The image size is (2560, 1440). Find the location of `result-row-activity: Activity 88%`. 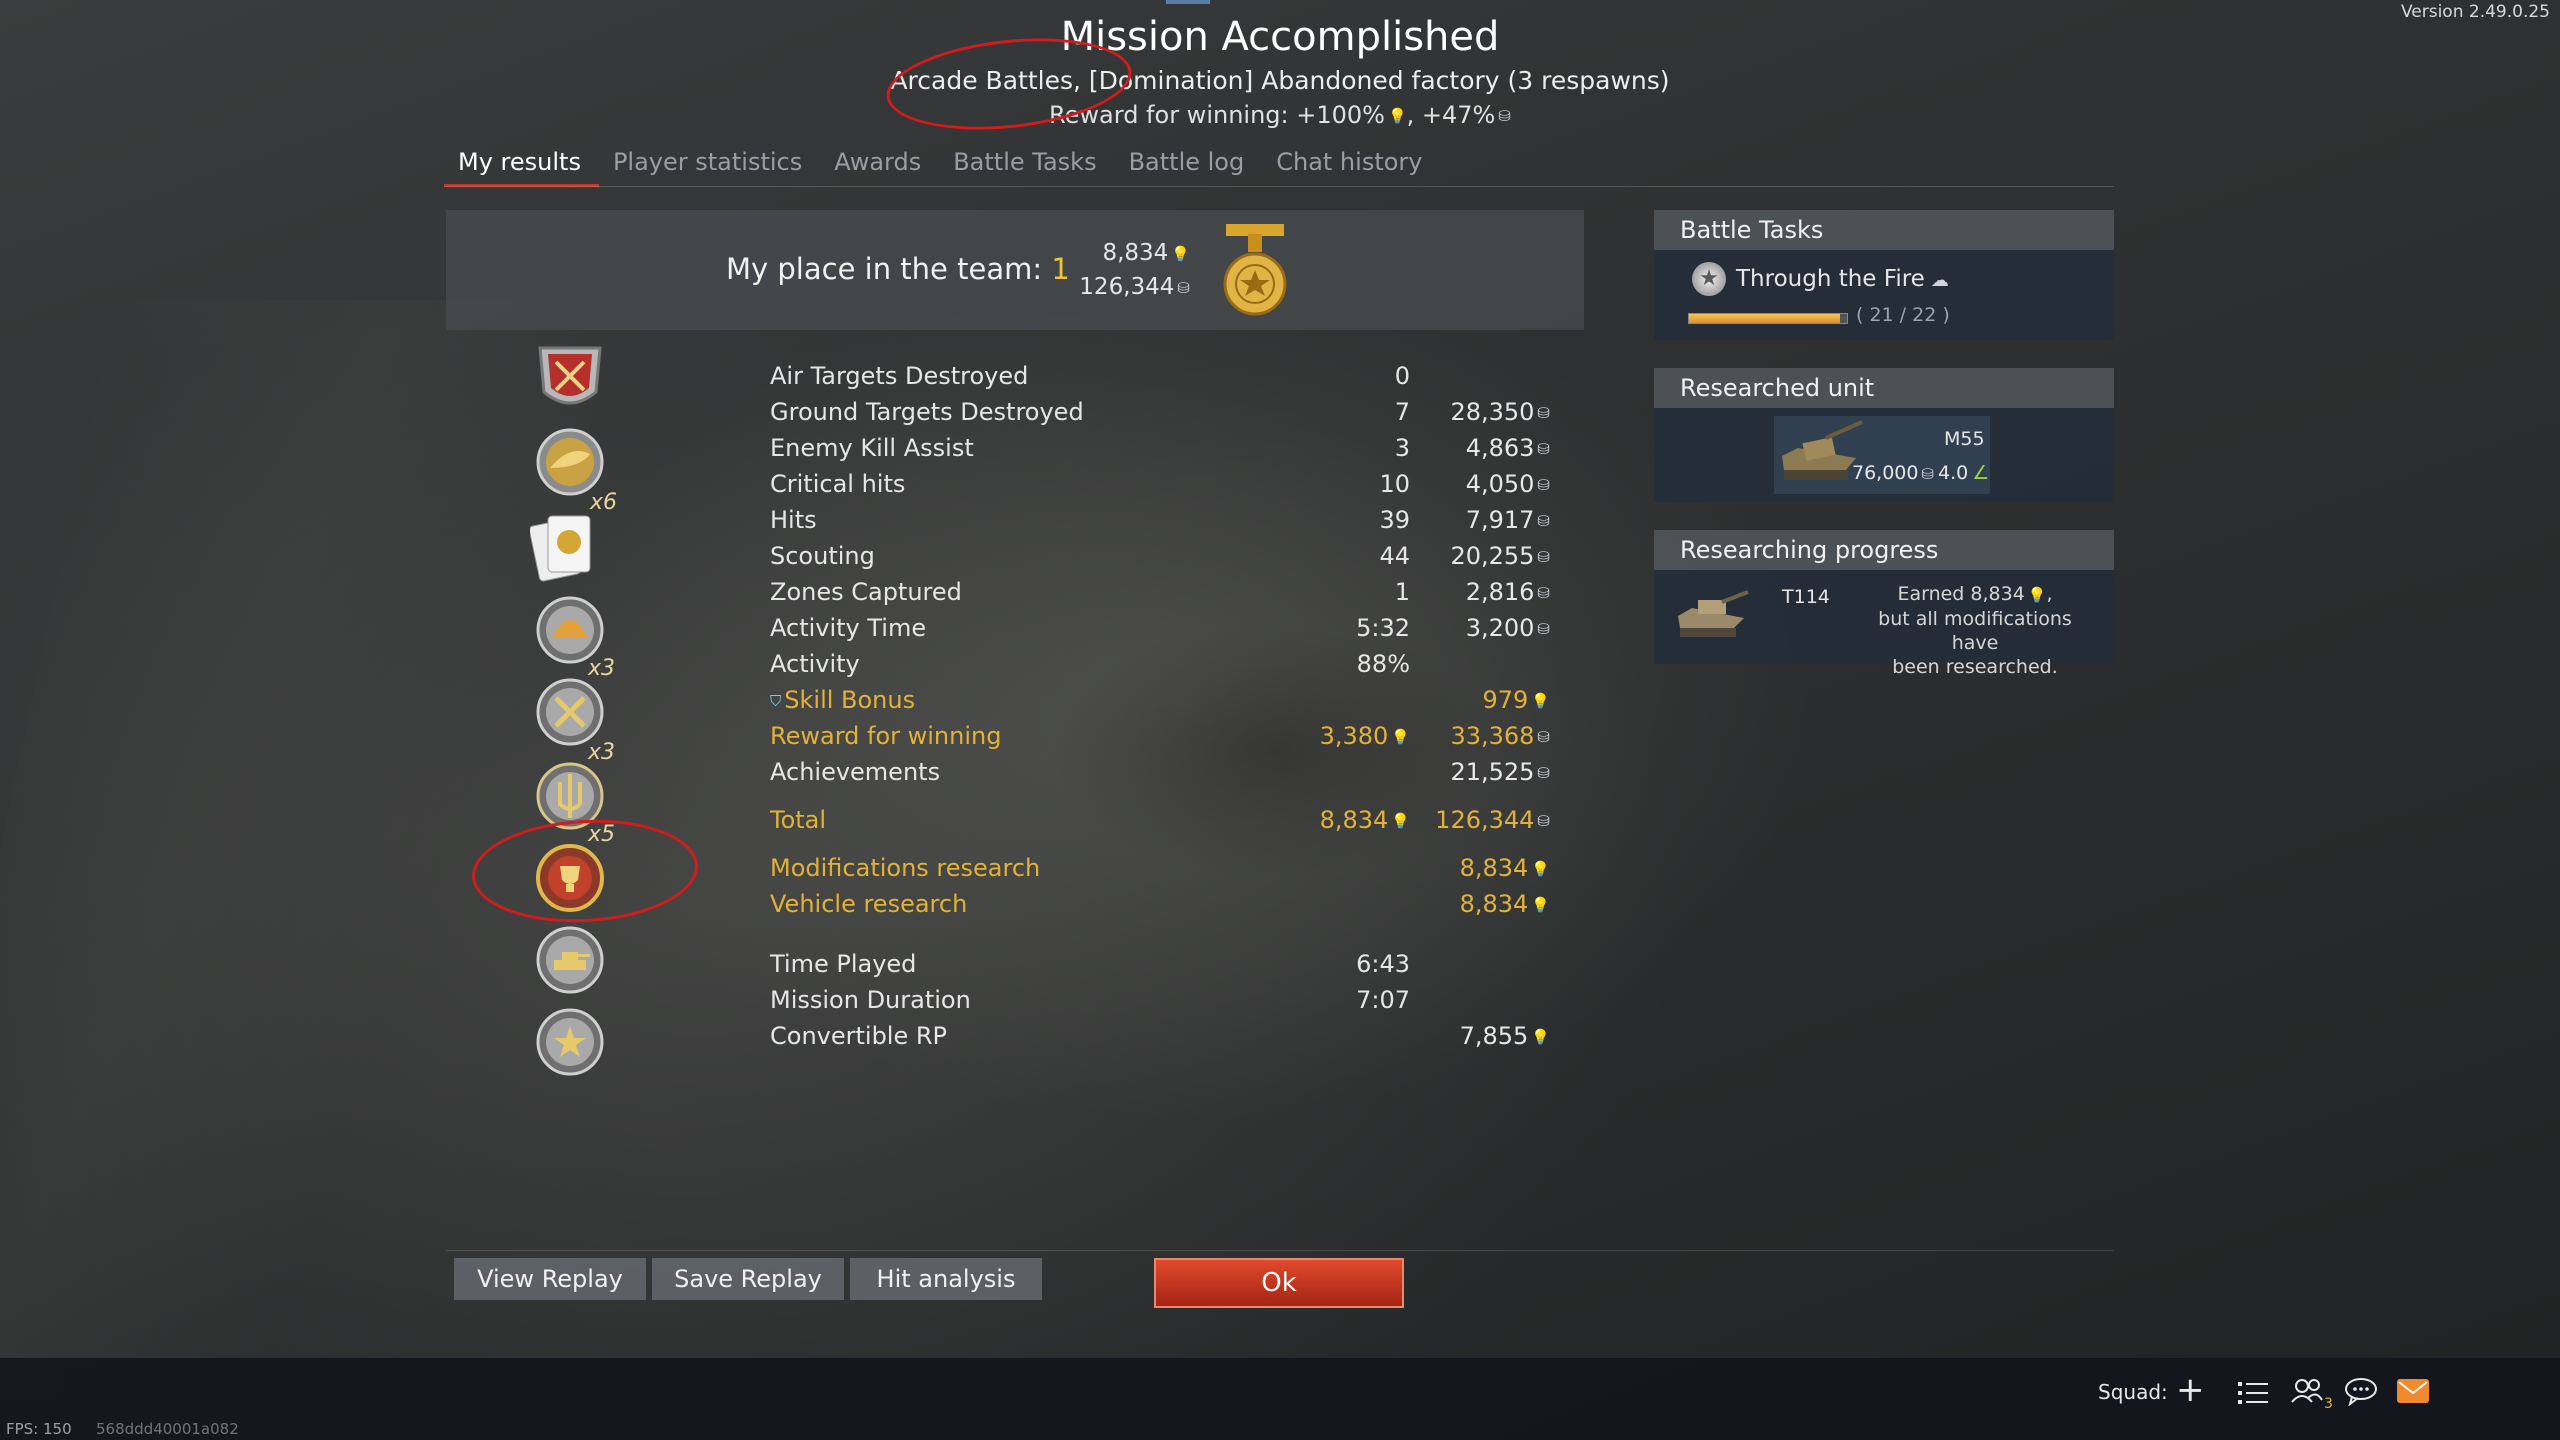

result-row-activity: Activity 88% is located at coordinates (1090, 664).